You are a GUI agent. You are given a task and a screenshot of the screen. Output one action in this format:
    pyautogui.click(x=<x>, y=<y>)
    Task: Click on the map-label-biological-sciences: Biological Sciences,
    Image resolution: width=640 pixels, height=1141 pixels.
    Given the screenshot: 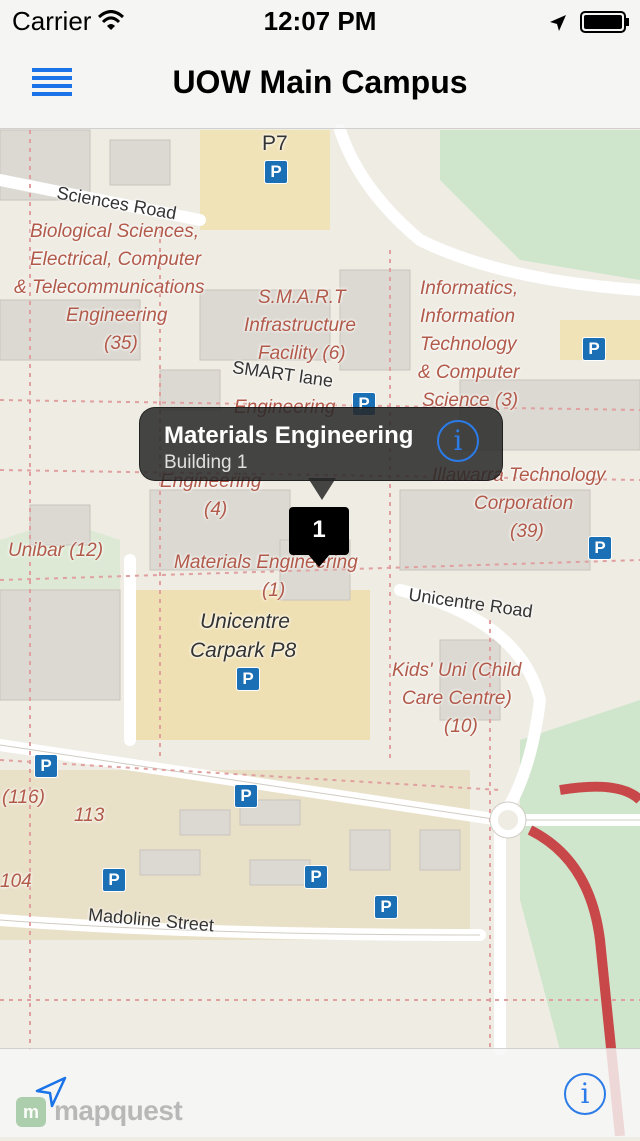 What is the action you would take?
    pyautogui.click(x=114, y=231)
    